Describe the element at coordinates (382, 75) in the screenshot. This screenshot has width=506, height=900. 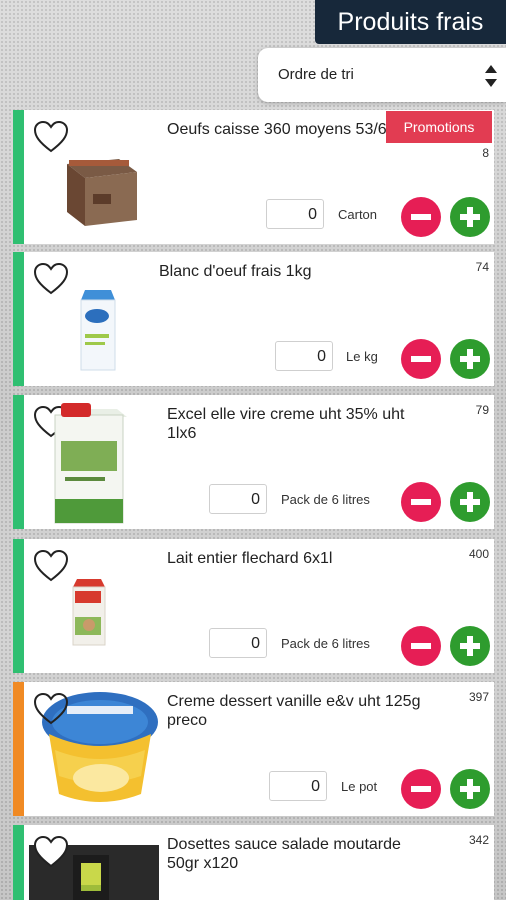
I see `sort-dropdown: Ordre de tri` at that location.